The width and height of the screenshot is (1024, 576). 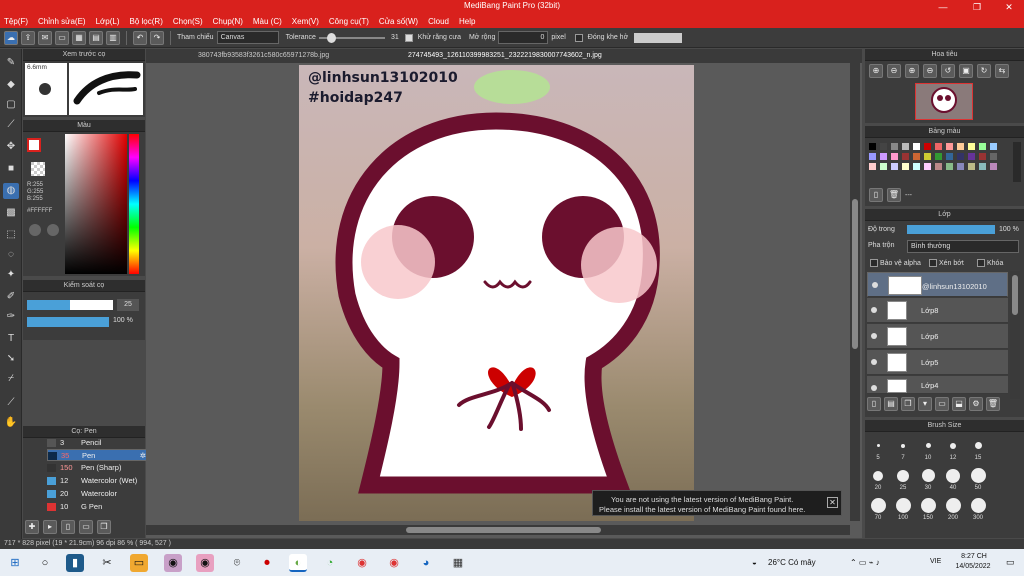 I want to click on menu-layer: Lớp(L), so click(x=108, y=21).